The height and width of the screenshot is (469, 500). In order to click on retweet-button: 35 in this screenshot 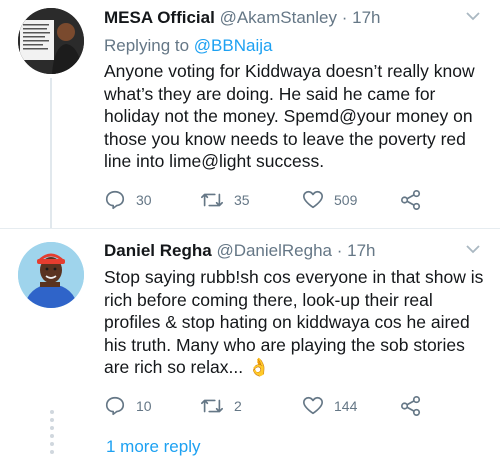, I will do `click(225, 200)`.